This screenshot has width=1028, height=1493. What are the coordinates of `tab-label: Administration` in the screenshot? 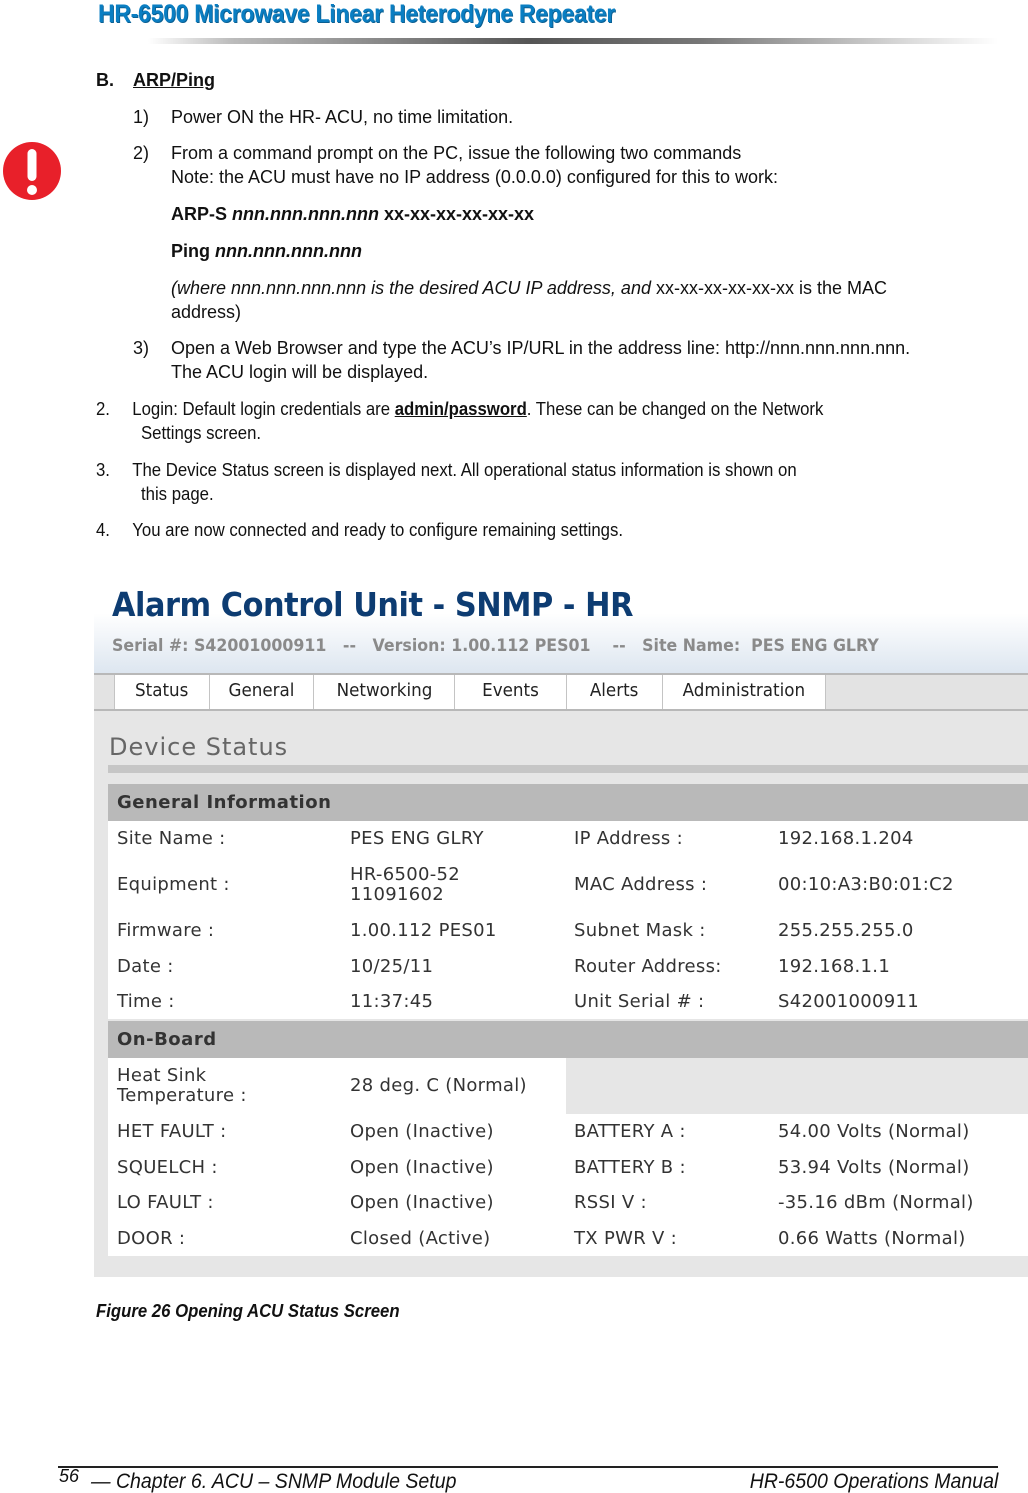 It's located at (744, 690).